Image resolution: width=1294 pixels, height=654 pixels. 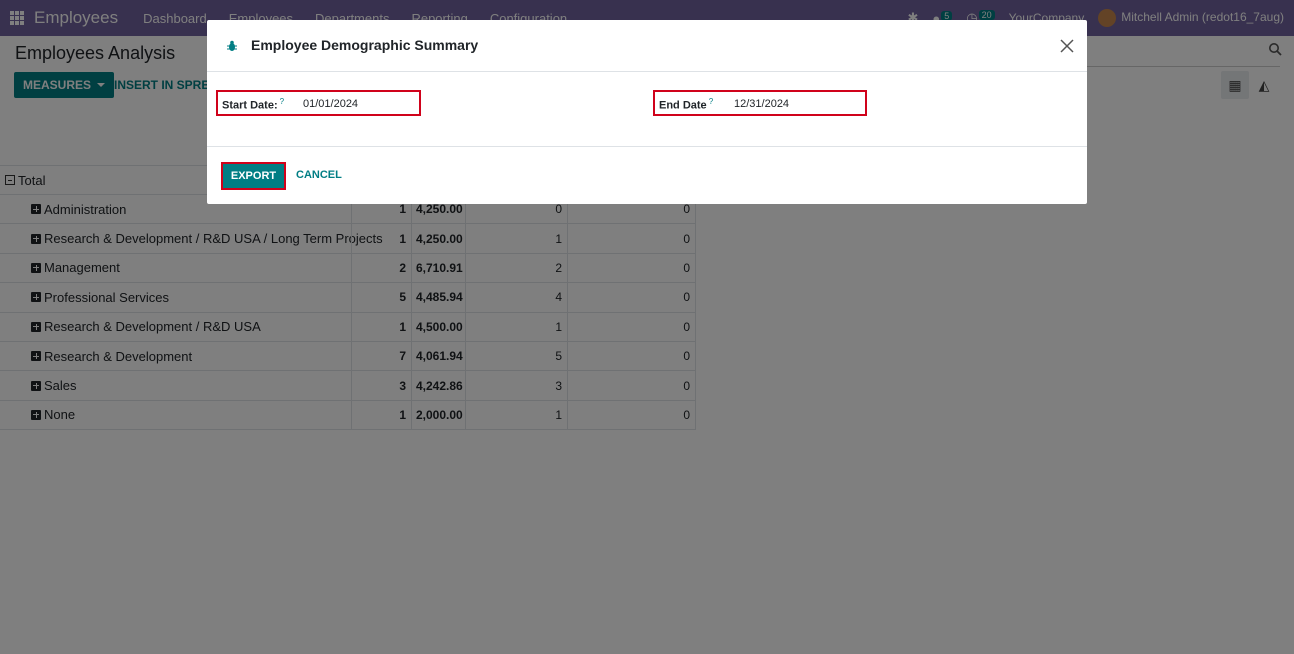 I want to click on end-date-label: End Date?, so click(x=686, y=104).